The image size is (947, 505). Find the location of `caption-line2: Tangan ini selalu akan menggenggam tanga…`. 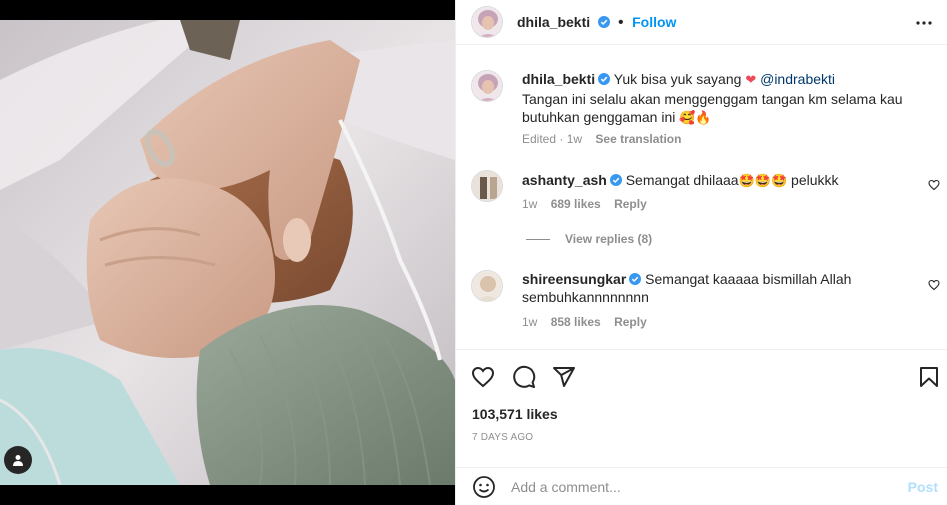

caption-line2: Tangan ini selalu akan menggenggam tanga… is located at coordinates (712, 99).